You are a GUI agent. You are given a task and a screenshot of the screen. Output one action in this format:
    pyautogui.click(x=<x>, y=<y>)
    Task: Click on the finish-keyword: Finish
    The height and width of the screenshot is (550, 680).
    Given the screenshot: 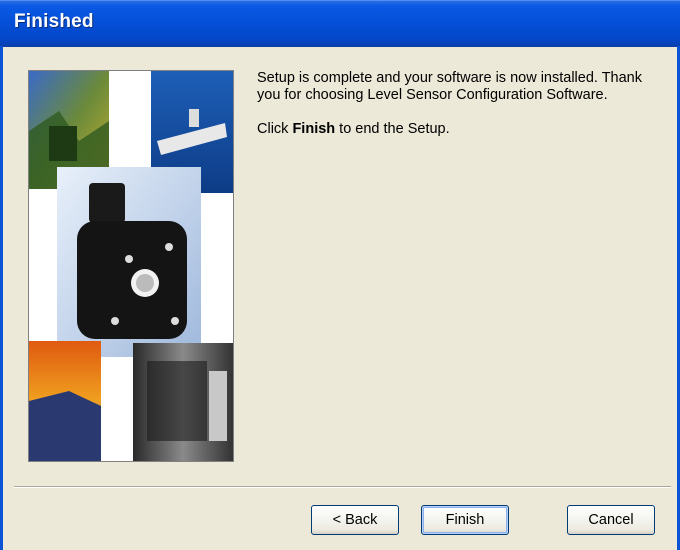 What is the action you would take?
    pyautogui.click(x=314, y=129)
    